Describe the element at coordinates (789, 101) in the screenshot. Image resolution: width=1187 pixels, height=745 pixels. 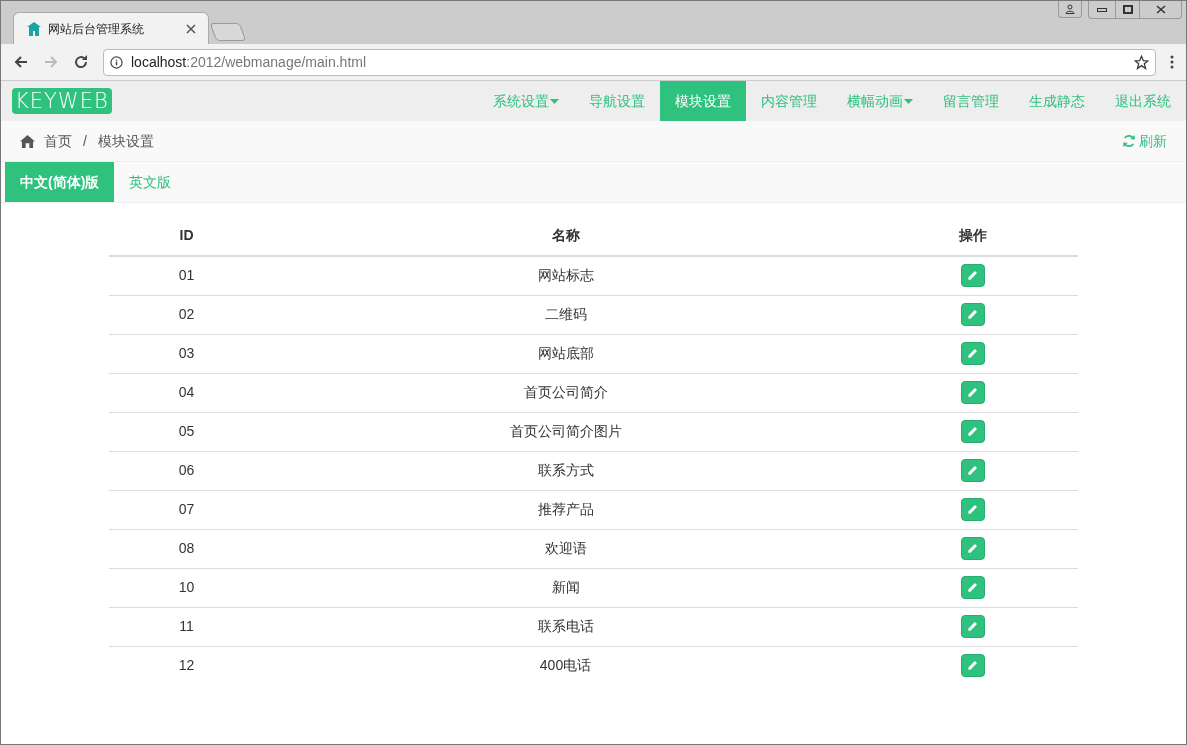
I see `nav-item: 内容管理` at that location.